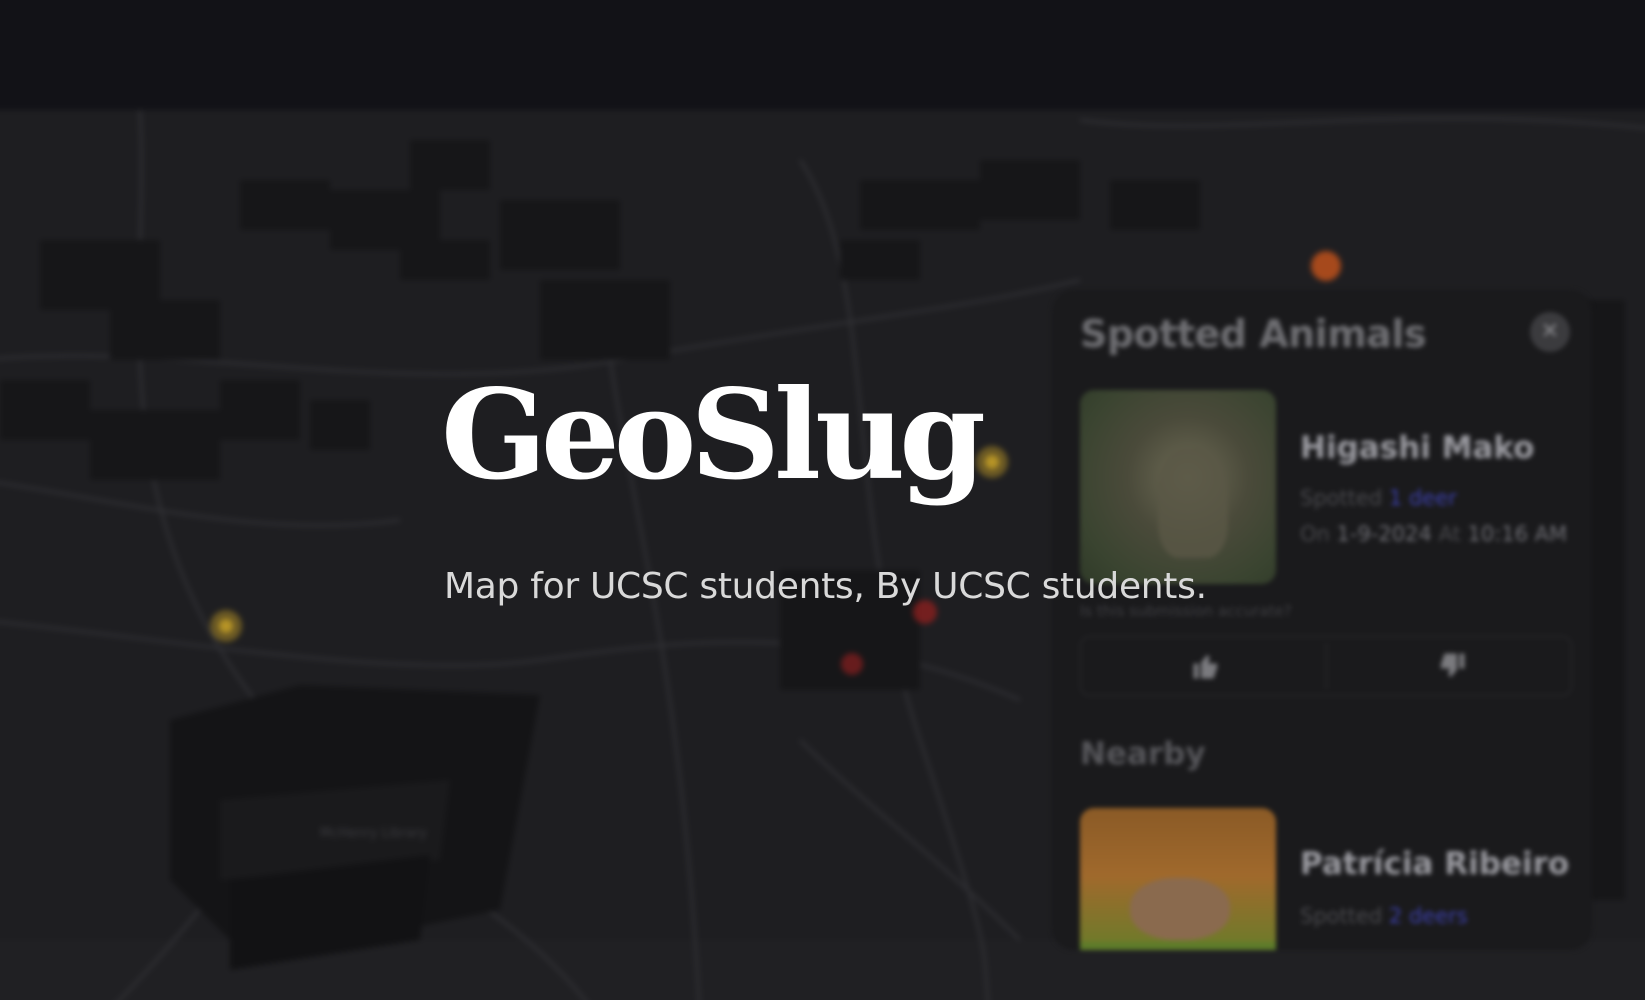 This screenshot has height=1000, width=1645. What do you see at coordinates (1517, 534) in the screenshot?
I see `sighting-time: 10:16 AM` at bounding box center [1517, 534].